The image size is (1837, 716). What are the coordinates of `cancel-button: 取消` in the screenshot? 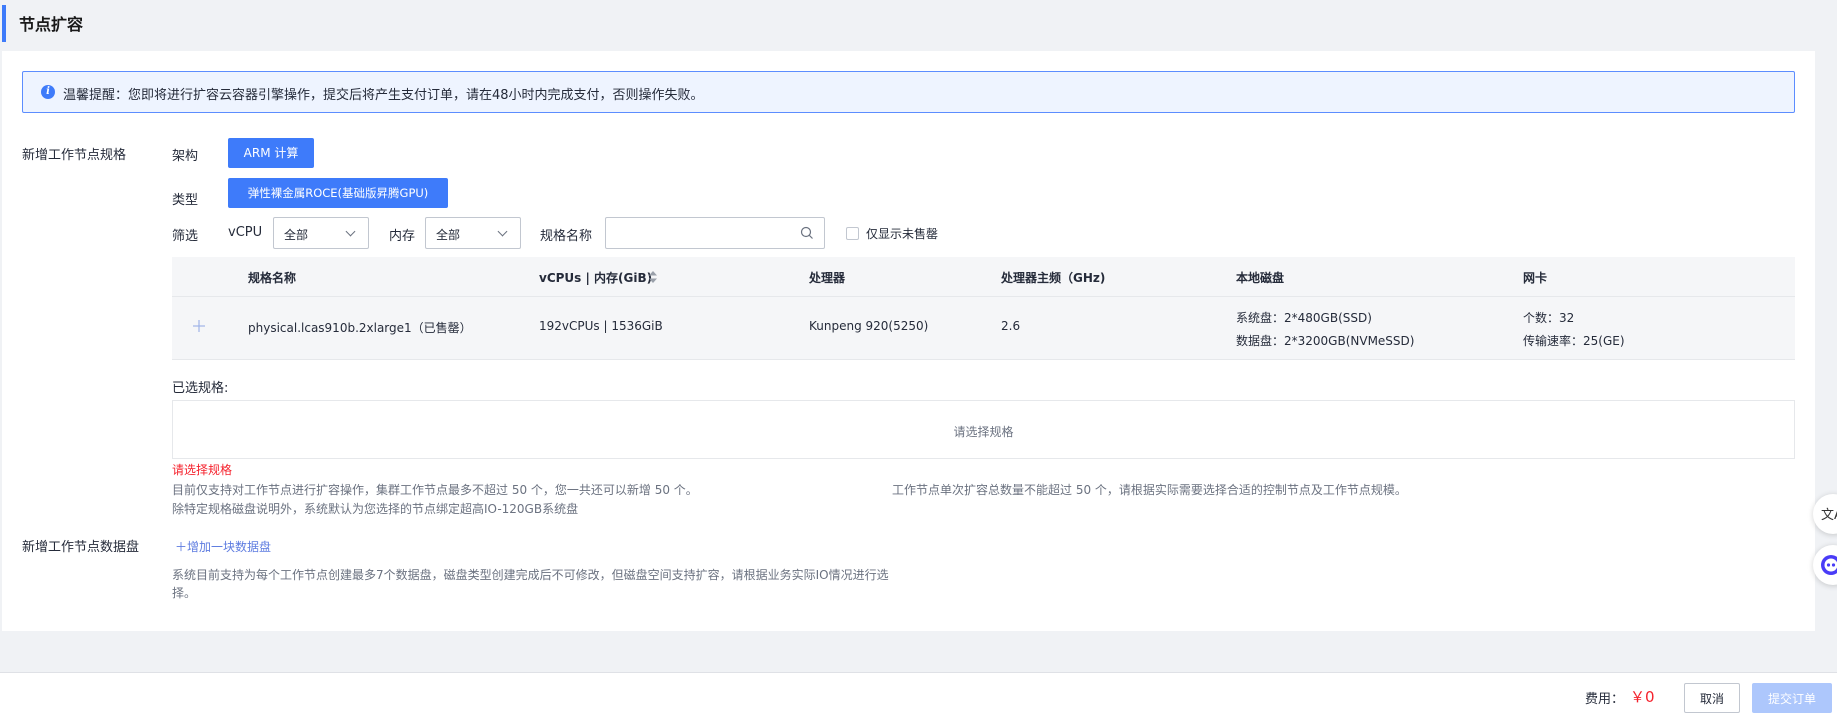 It's located at (1712, 698).